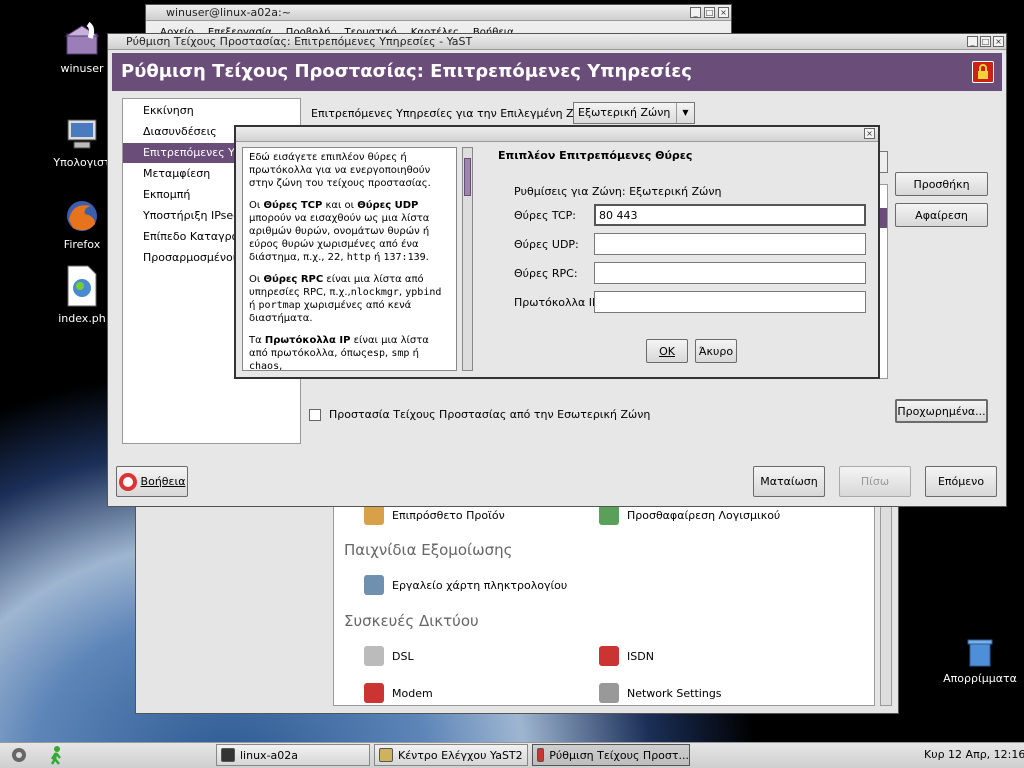 The height and width of the screenshot is (768, 1024). Describe the element at coordinates (730, 302) in the screenshot. I see `ip-protocols-input` at that location.